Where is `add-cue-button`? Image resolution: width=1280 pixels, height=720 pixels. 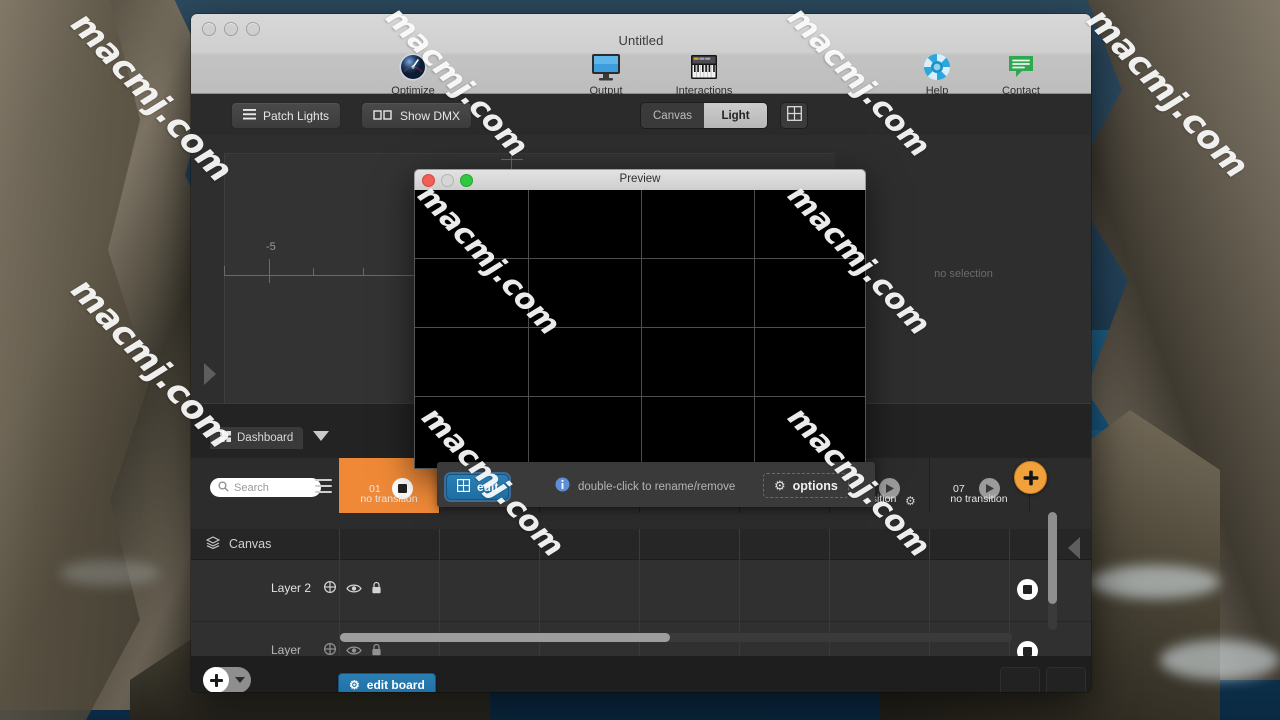
add-cue-button is located at coordinates (1030, 477).